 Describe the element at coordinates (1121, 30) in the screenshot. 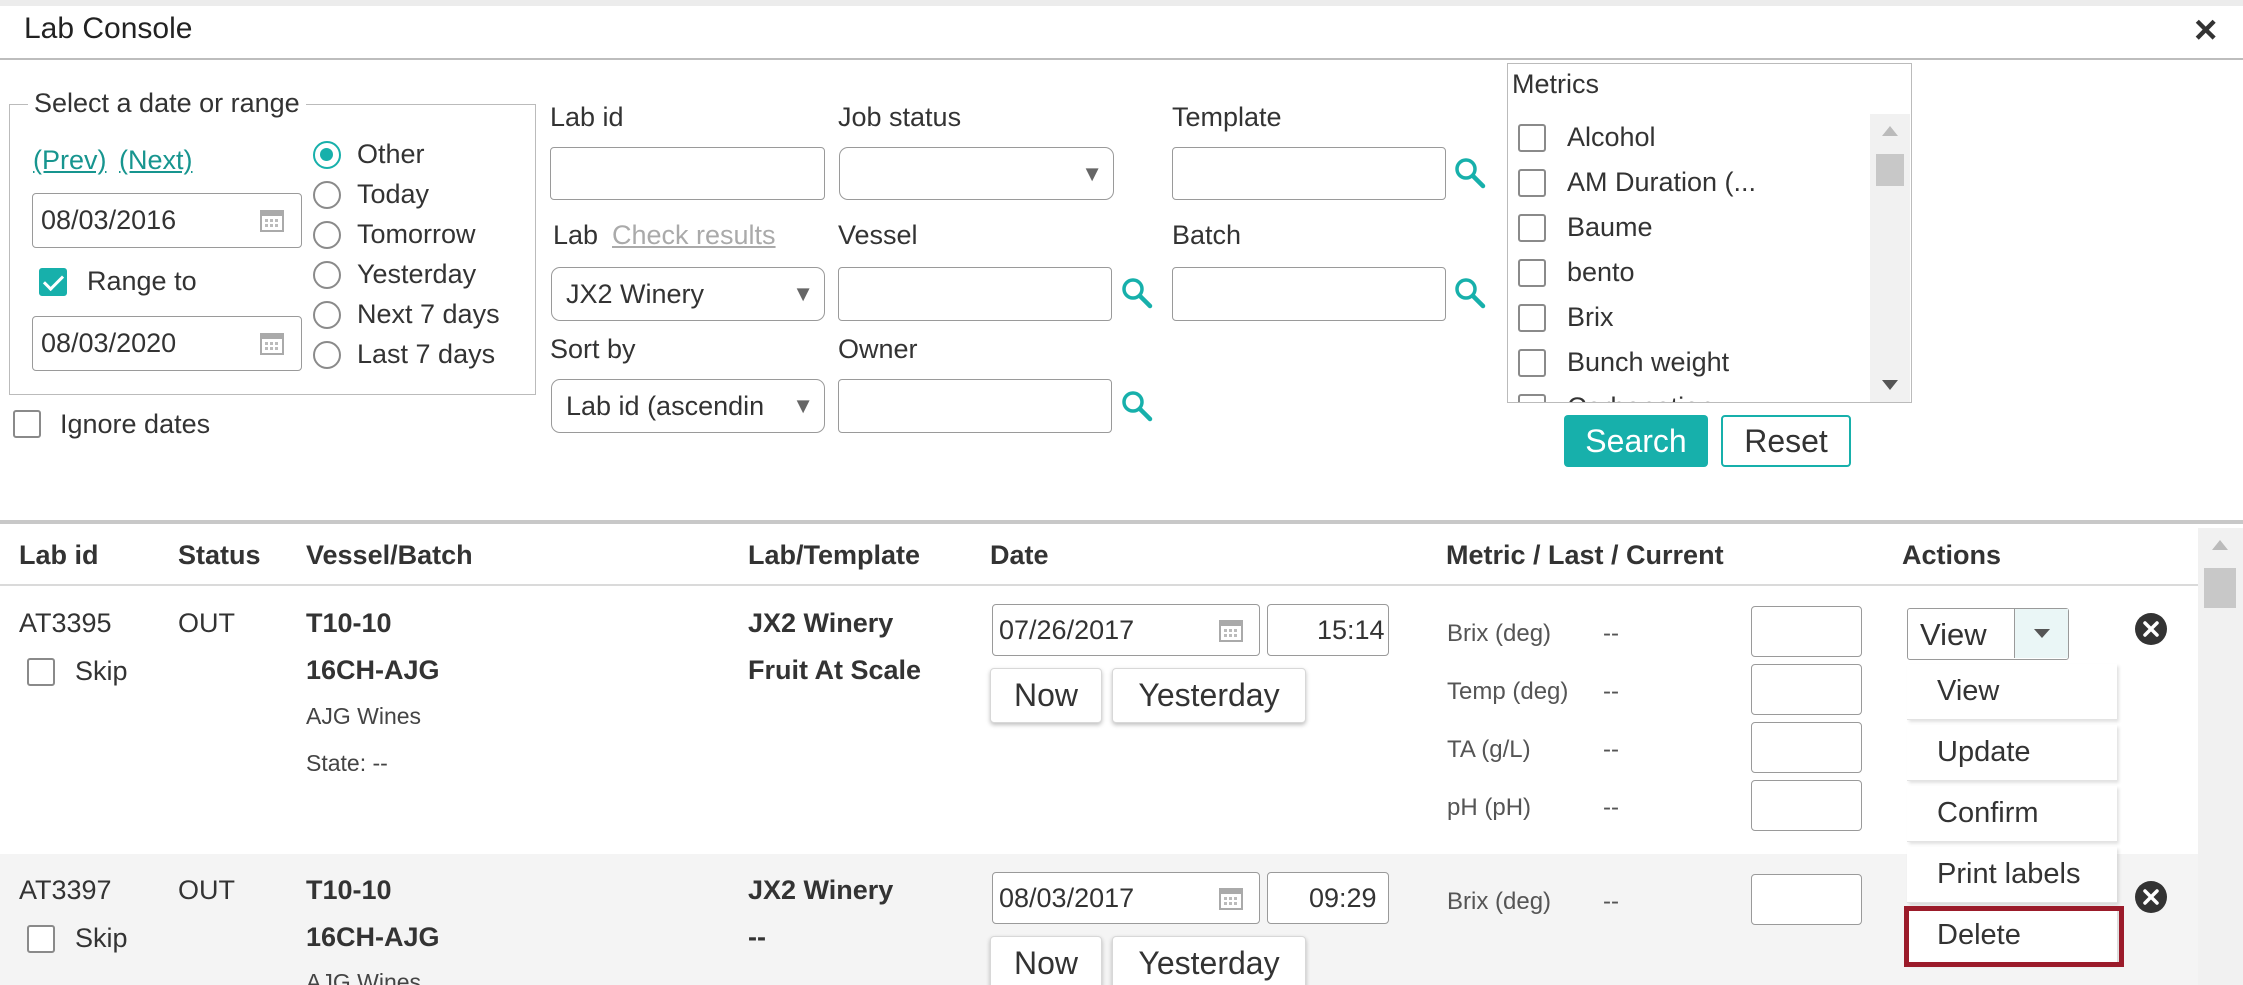

I see `title-bar` at that location.